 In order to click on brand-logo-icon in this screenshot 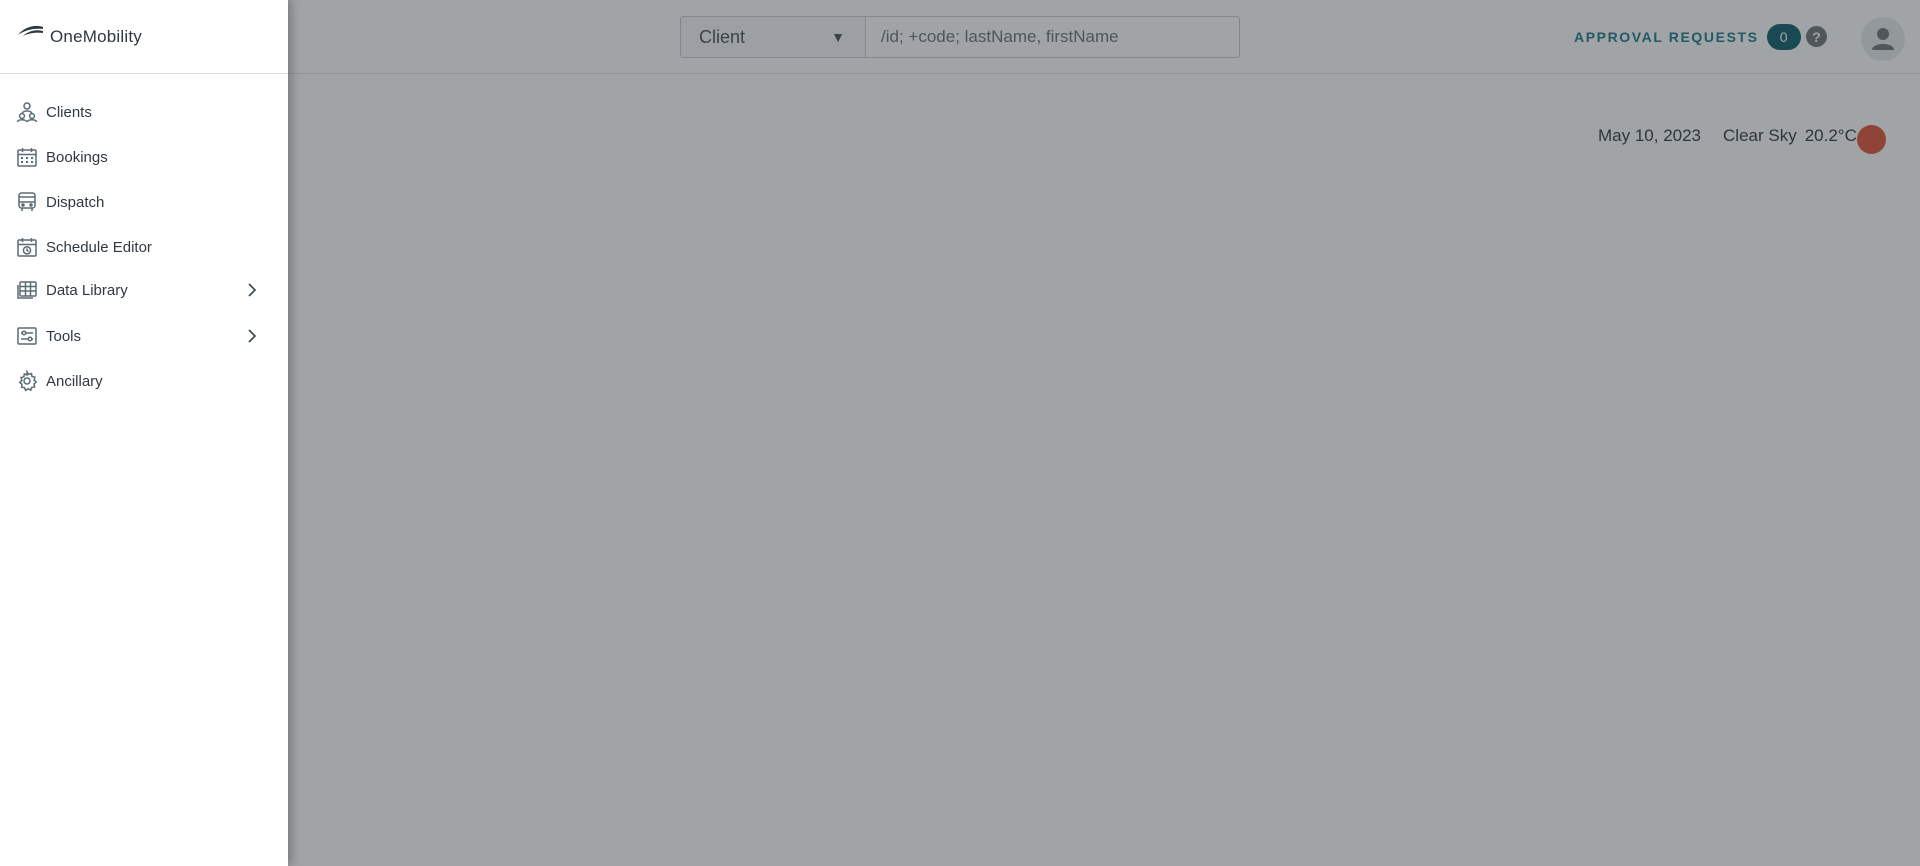, I will do `click(30, 30)`.